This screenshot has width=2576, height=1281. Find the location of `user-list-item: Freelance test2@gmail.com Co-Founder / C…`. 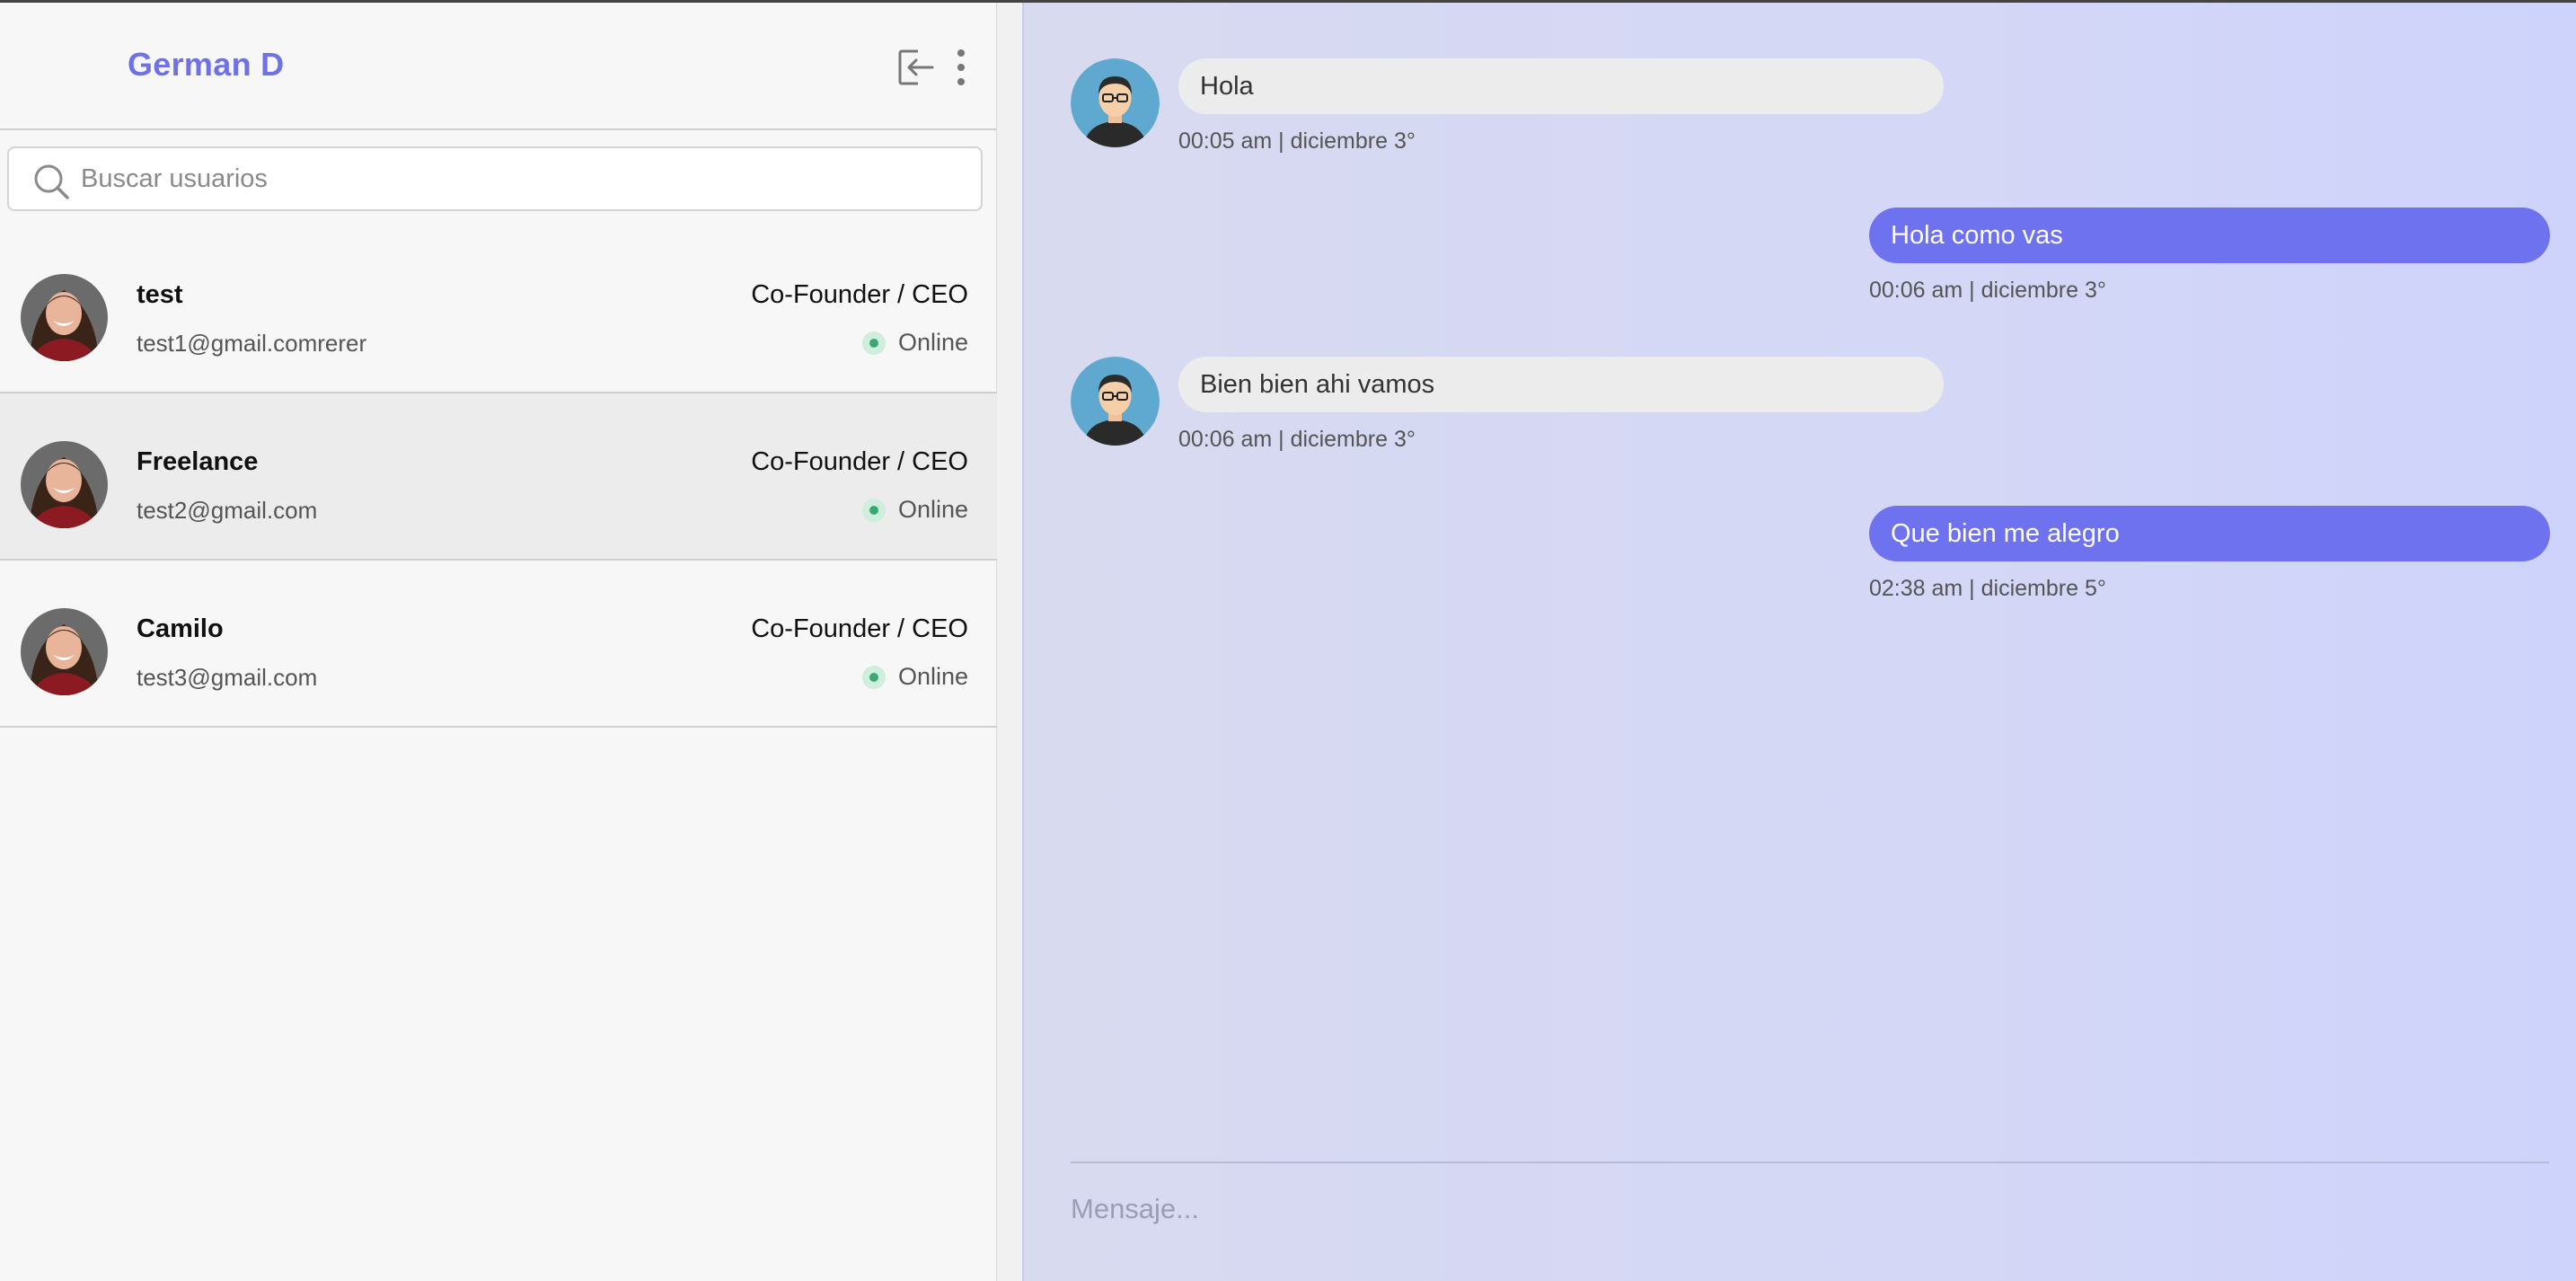

user-list-item: Freelance test2@gmail.com Co-Founder / C… is located at coordinates (498, 477).